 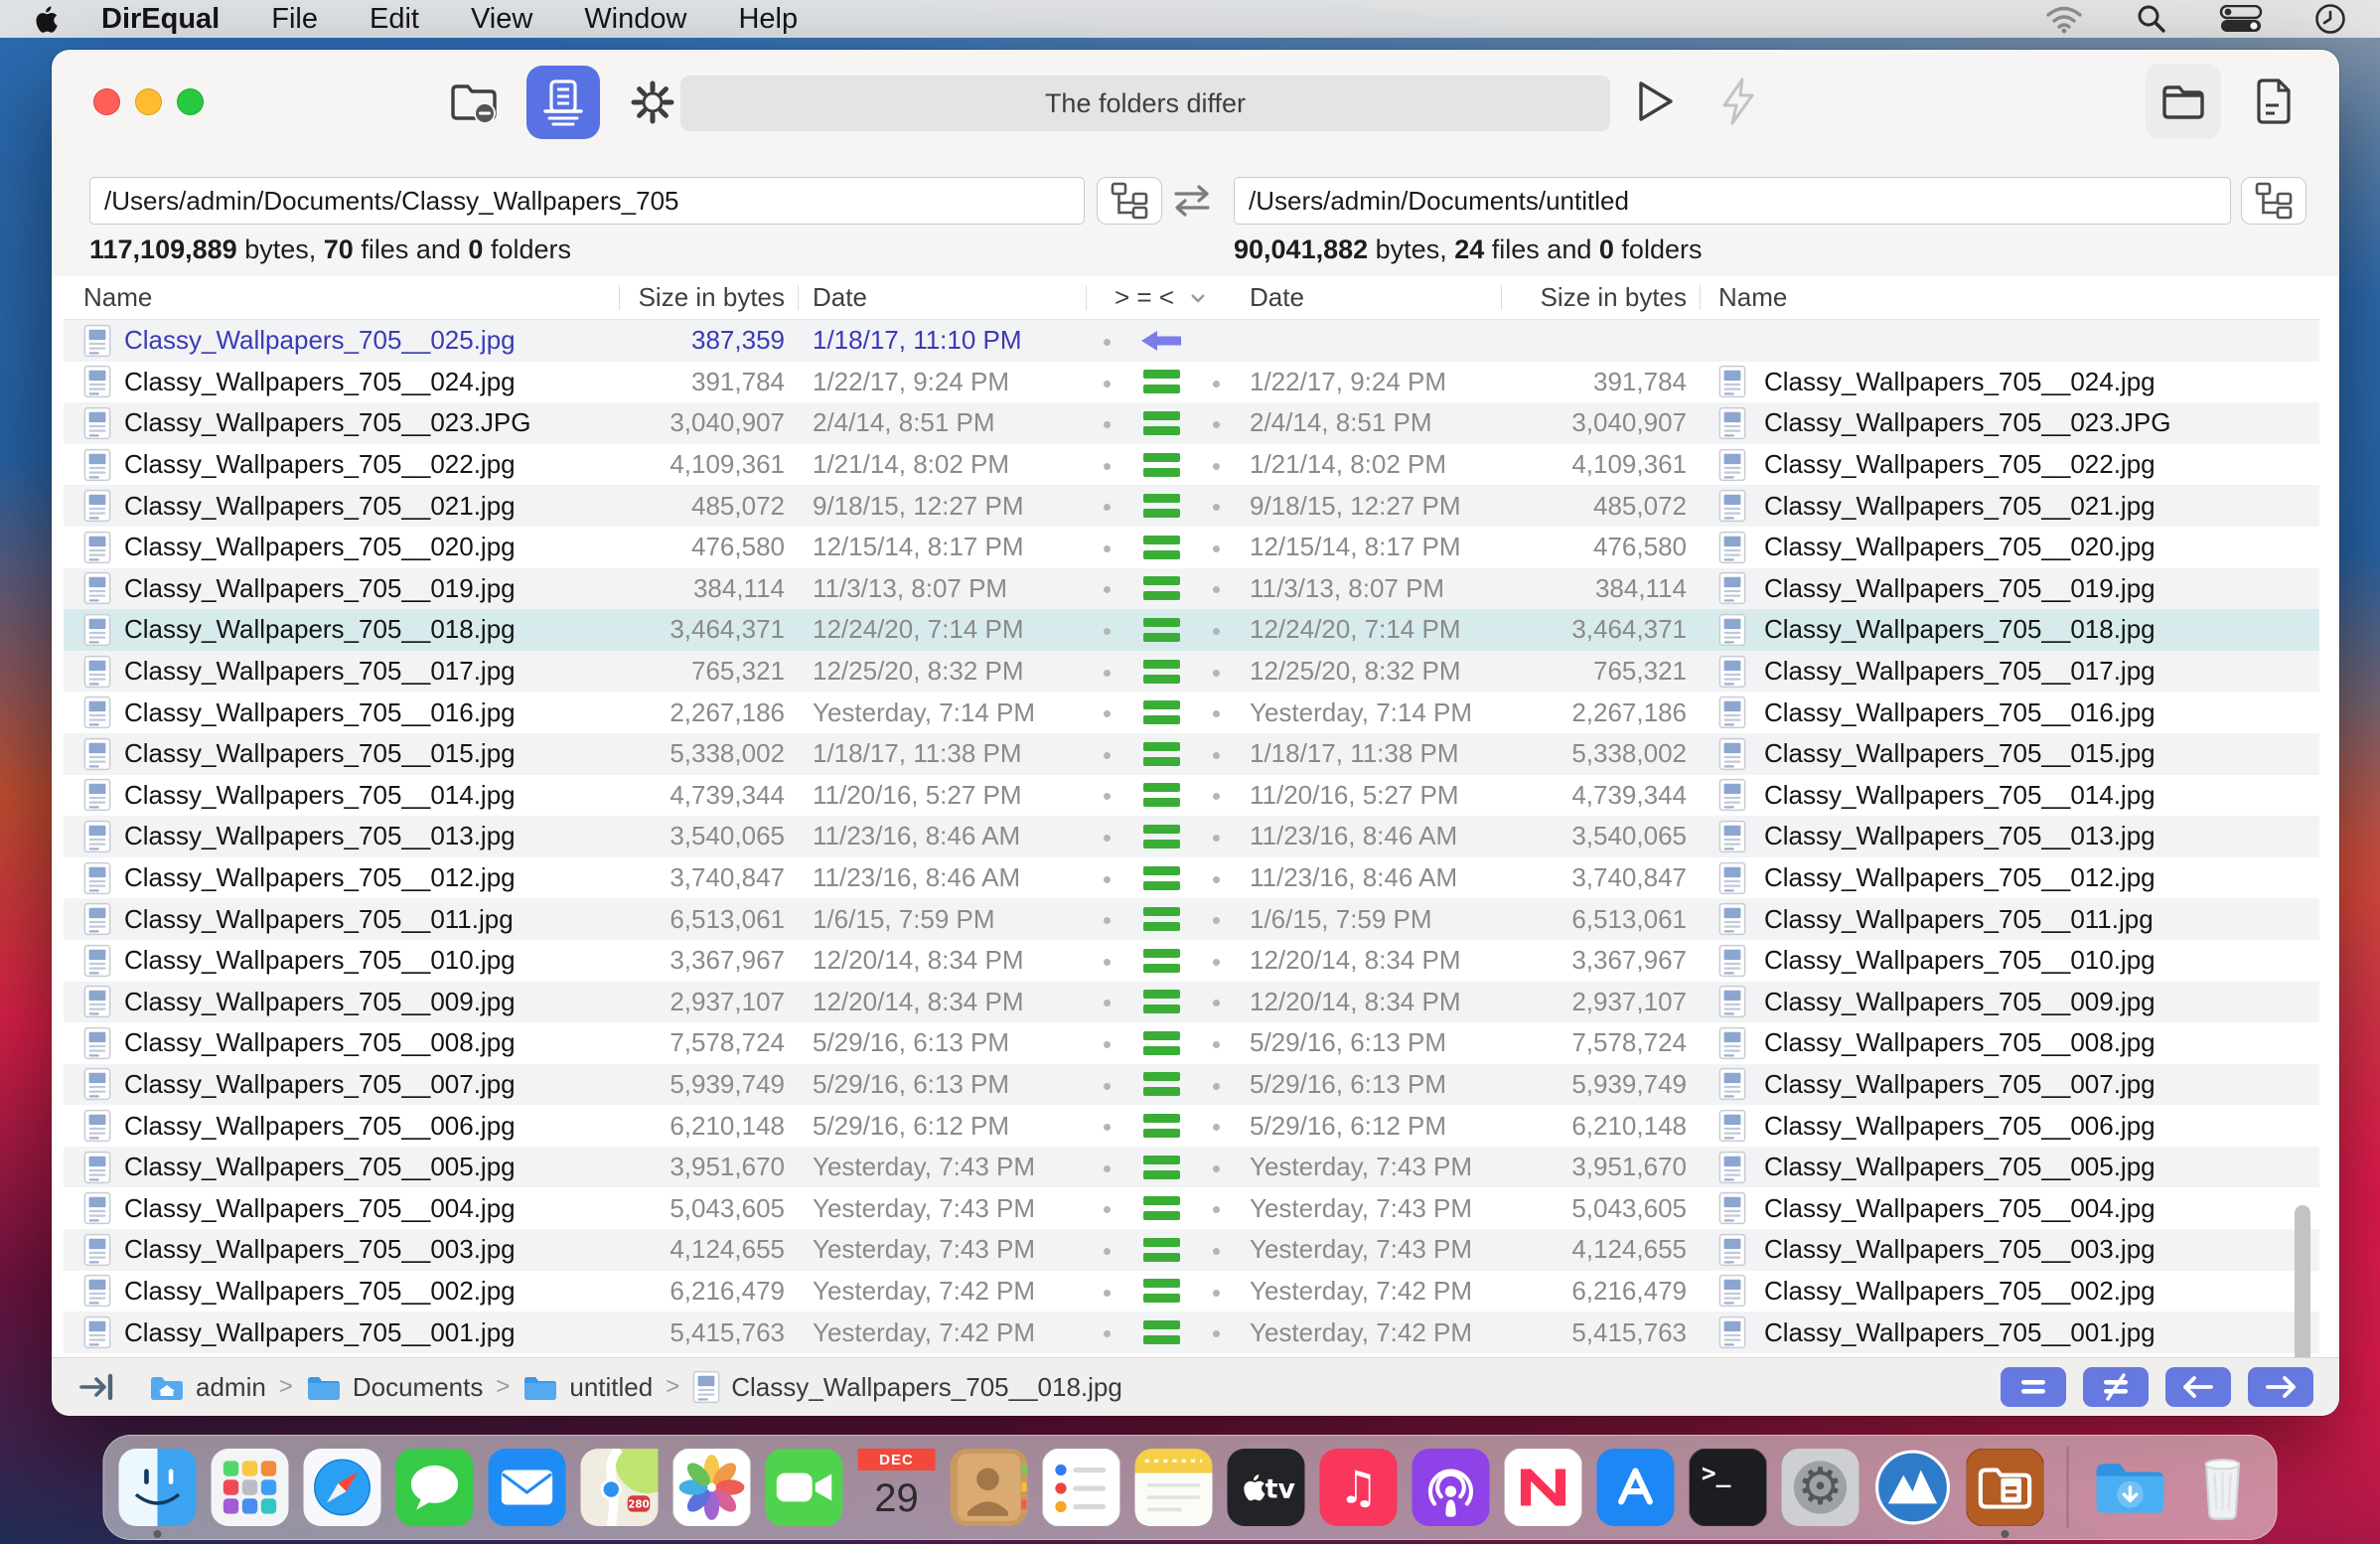 What do you see at coordinates (804, 1488) in the screenshot?
I see `dock-item-facetime` at bounding box center [804, 1488].